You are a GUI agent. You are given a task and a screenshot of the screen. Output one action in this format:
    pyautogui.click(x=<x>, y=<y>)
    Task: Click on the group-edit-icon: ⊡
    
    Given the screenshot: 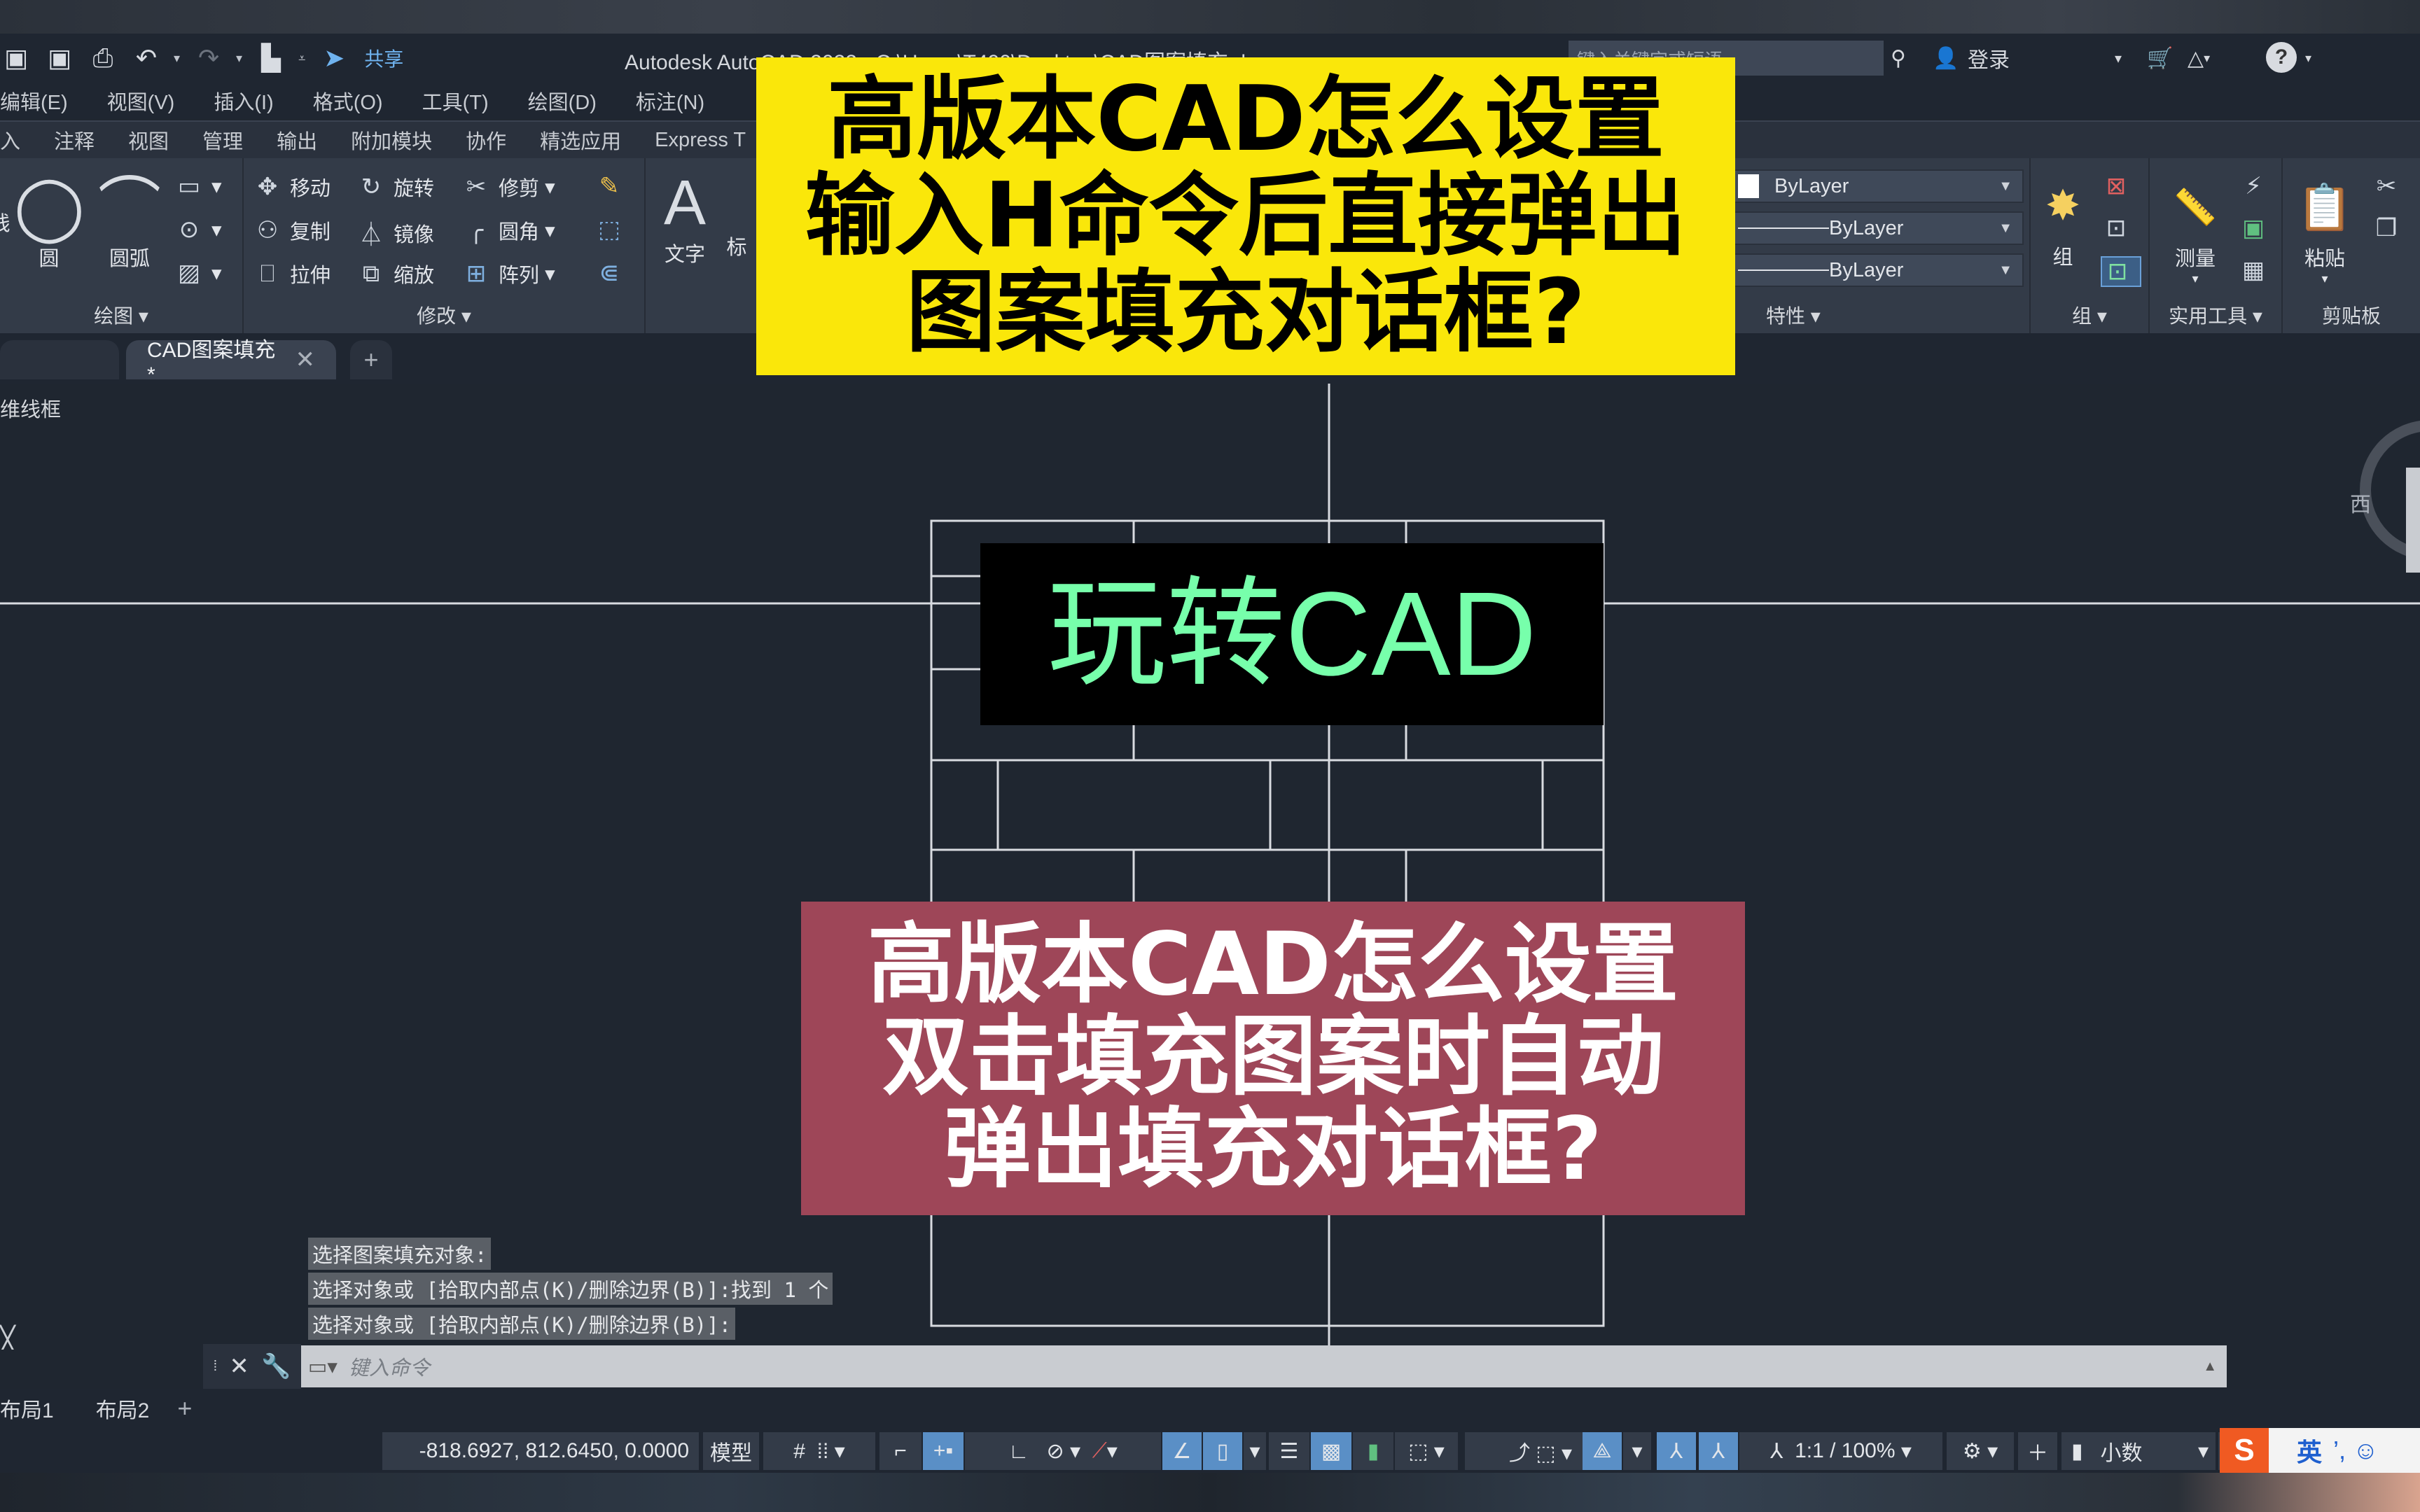 What is the action you would take?
    pyautogui.click(x=2120, y=228)
    